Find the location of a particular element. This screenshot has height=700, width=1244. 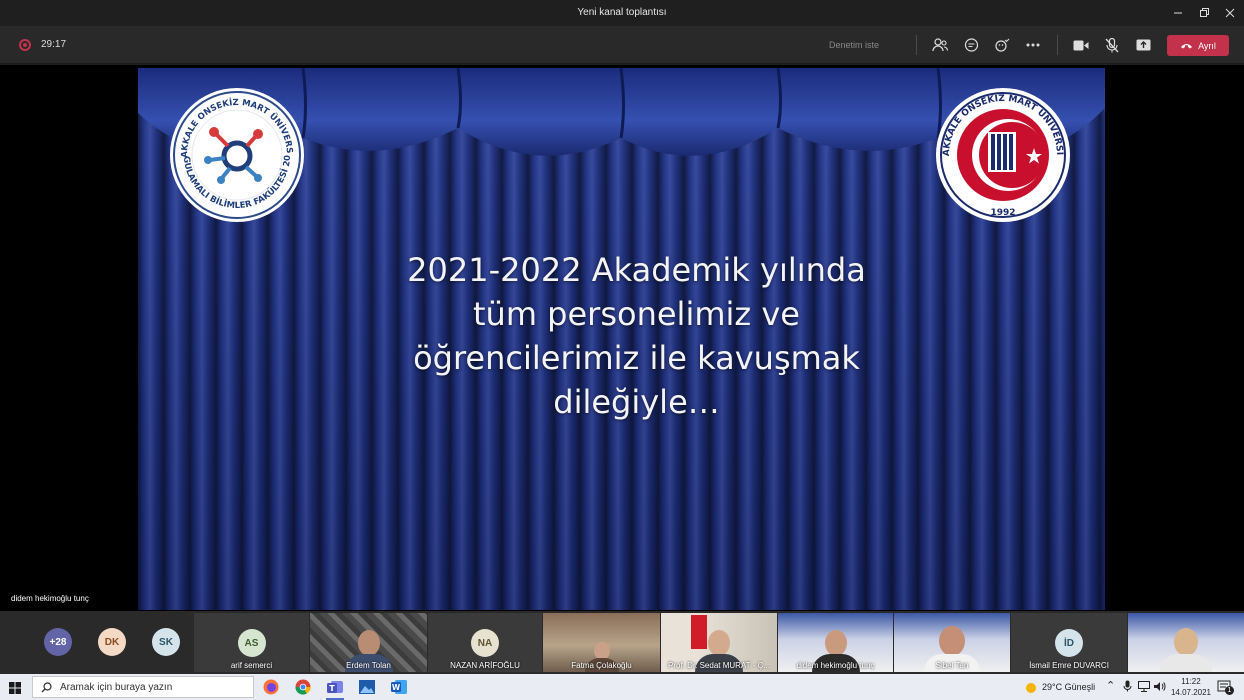

participant-name: Sibel Tan is located at coordinates (952, 665).